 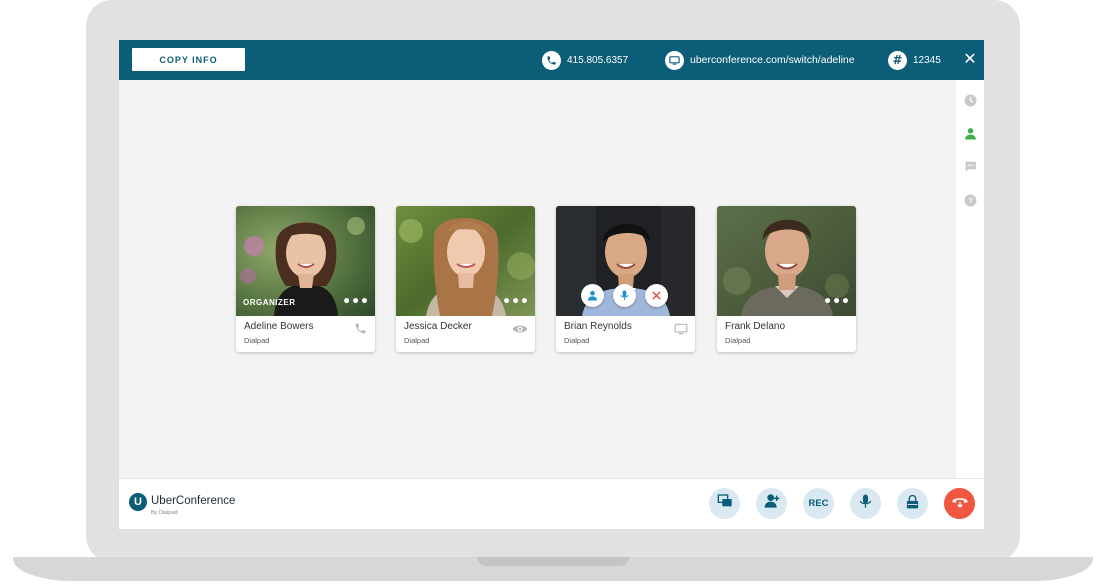 I want to click on side-rail: ?, so click(x=970, y=279).